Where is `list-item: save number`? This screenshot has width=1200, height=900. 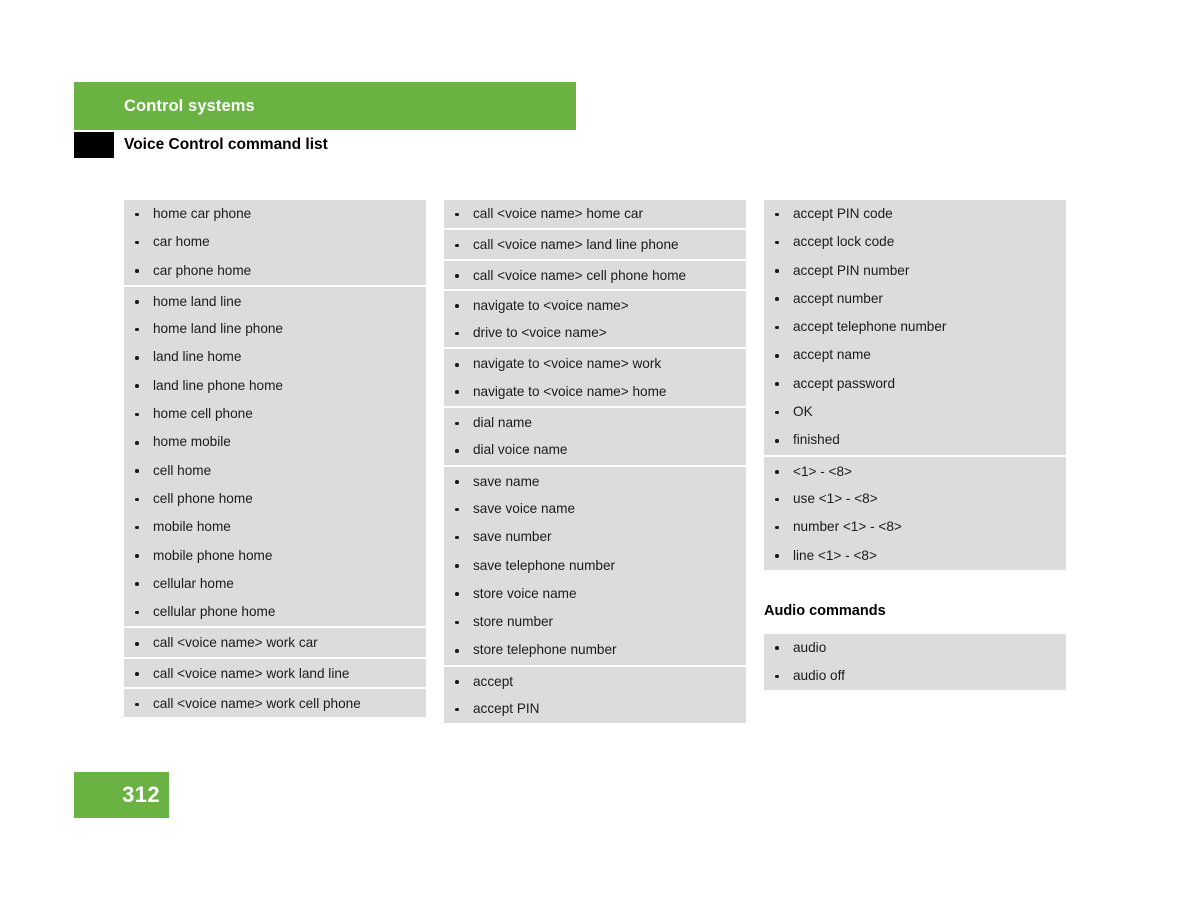
list-item: save number is located at coordinates (595, 537).